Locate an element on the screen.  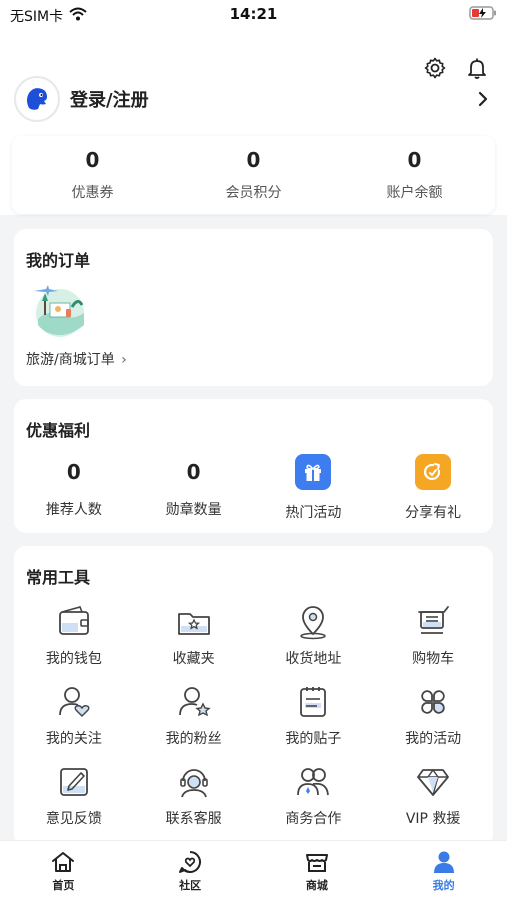
home-icon is located at coordinates (63, 862).